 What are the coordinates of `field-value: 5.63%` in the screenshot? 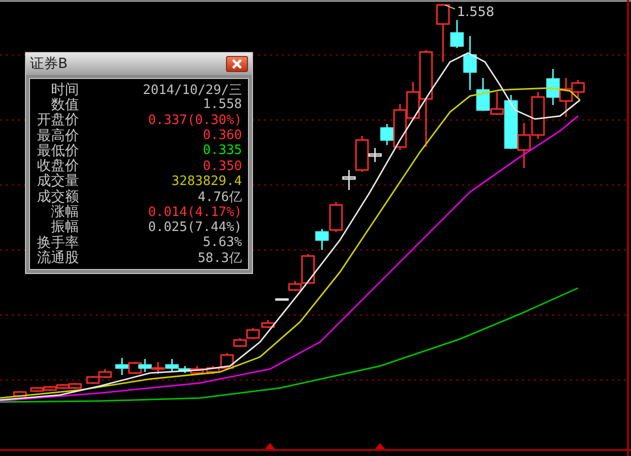 It's located at (222, 242).